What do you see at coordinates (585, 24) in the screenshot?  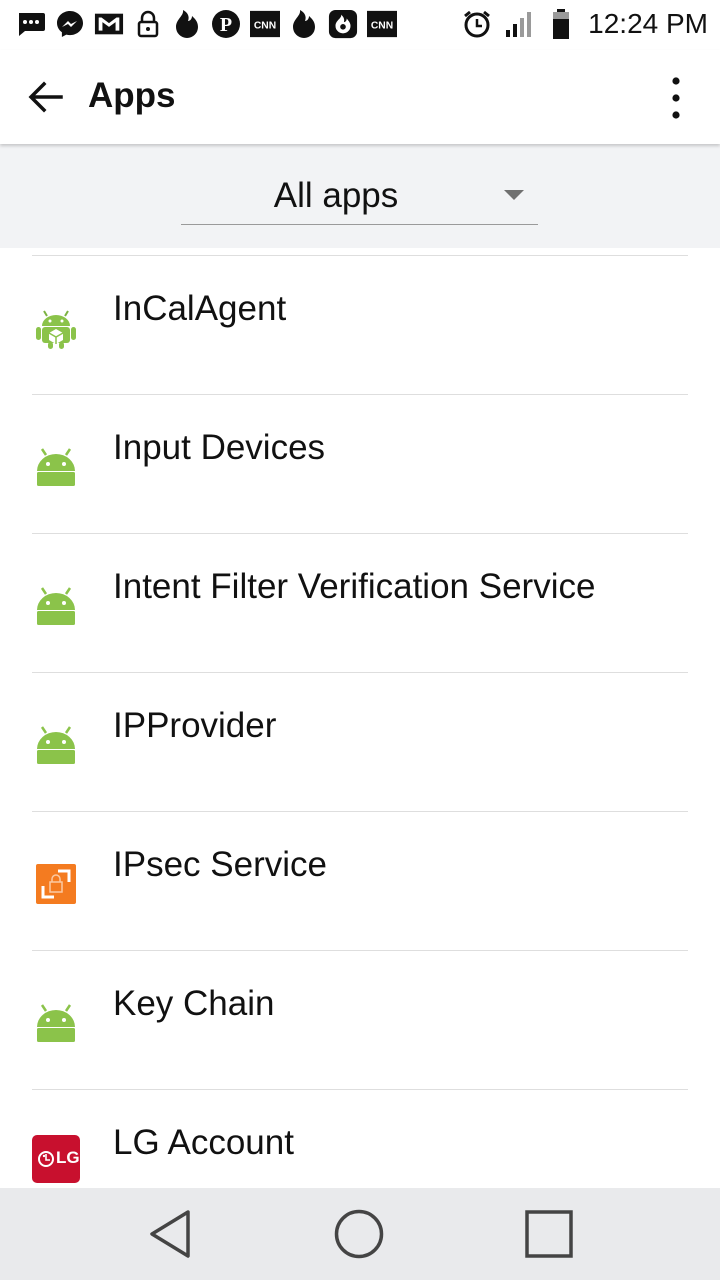 I see `system-icons: 12:24 PM` at bounding box center [585, 24].